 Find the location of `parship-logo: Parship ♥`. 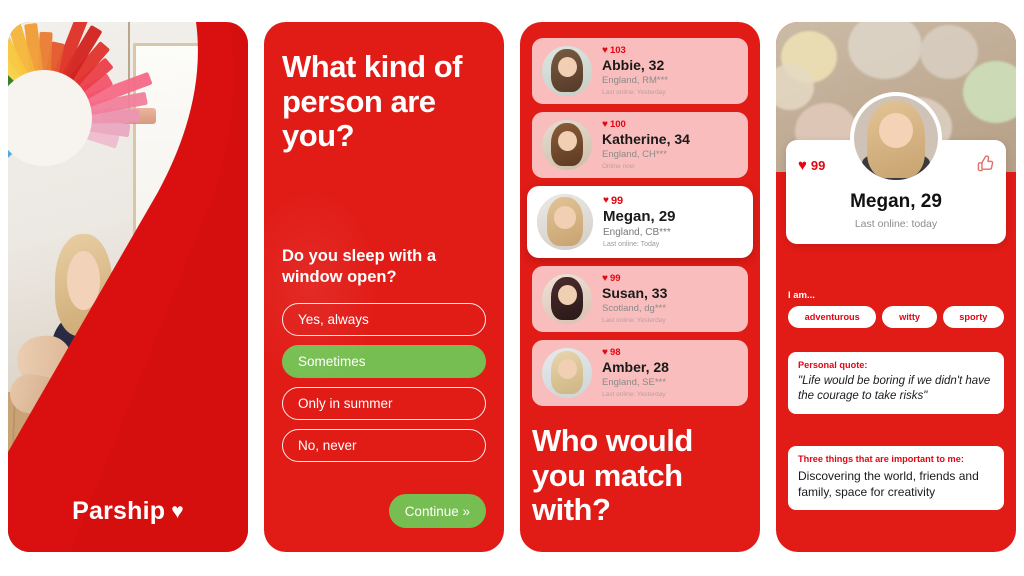

parship-logo: Parship ♥ is located at coordinates (128, 511).